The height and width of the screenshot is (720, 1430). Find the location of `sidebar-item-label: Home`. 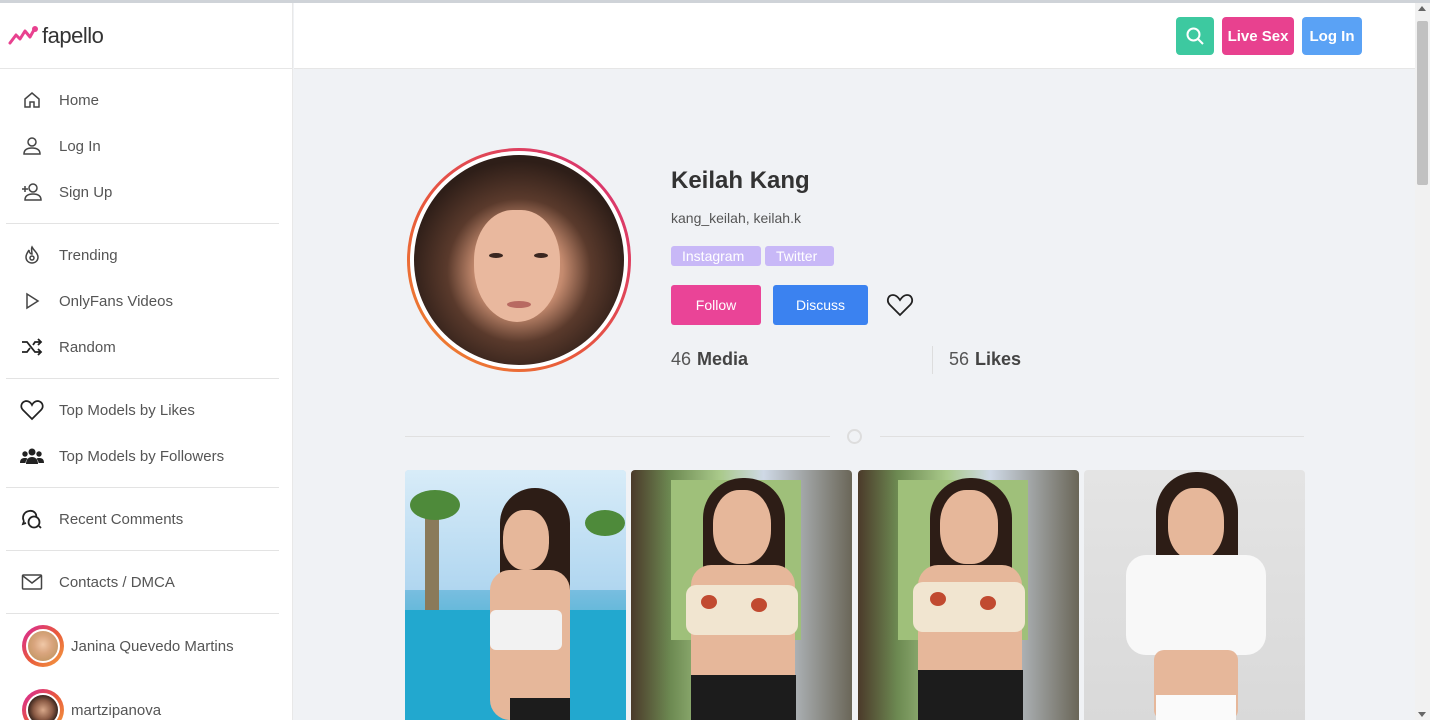

sidebar-item-label: Home is located at coordinates (79, 100).